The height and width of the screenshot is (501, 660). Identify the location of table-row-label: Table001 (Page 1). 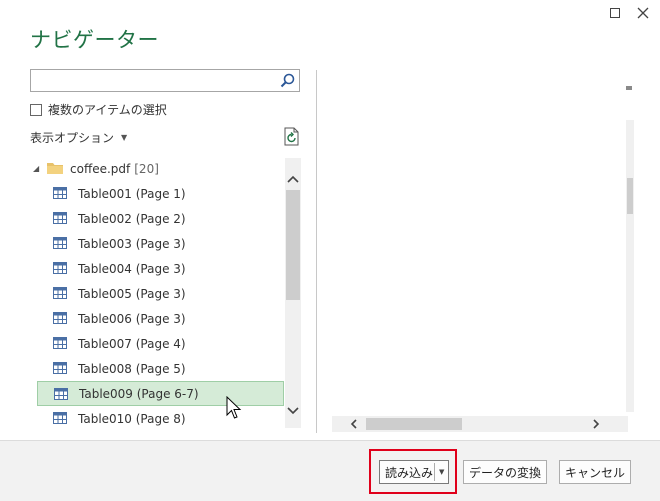
(132, 193).